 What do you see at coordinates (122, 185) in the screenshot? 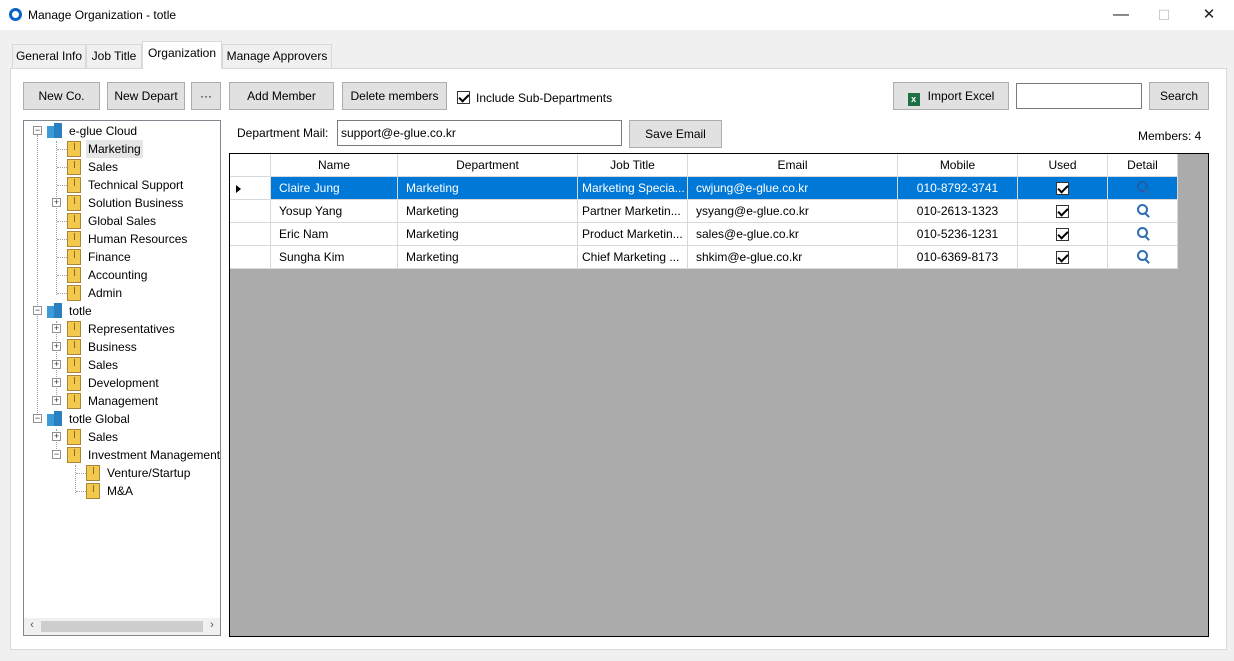
I see `tree-dept-technical-support: Technical Support` at bounding box center [122, 185].